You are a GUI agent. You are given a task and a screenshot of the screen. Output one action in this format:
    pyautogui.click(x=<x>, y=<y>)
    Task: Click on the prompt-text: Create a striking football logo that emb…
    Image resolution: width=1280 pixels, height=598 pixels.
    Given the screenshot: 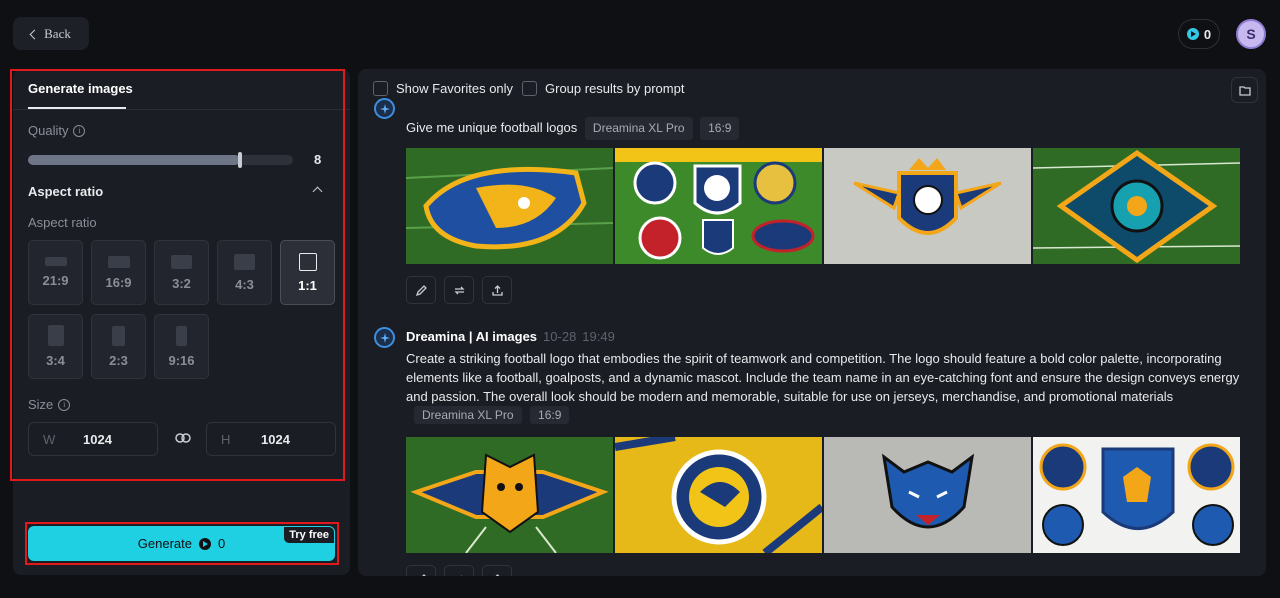 What is the action you would take?
    pyautogui.click(x=823, y=377)
    